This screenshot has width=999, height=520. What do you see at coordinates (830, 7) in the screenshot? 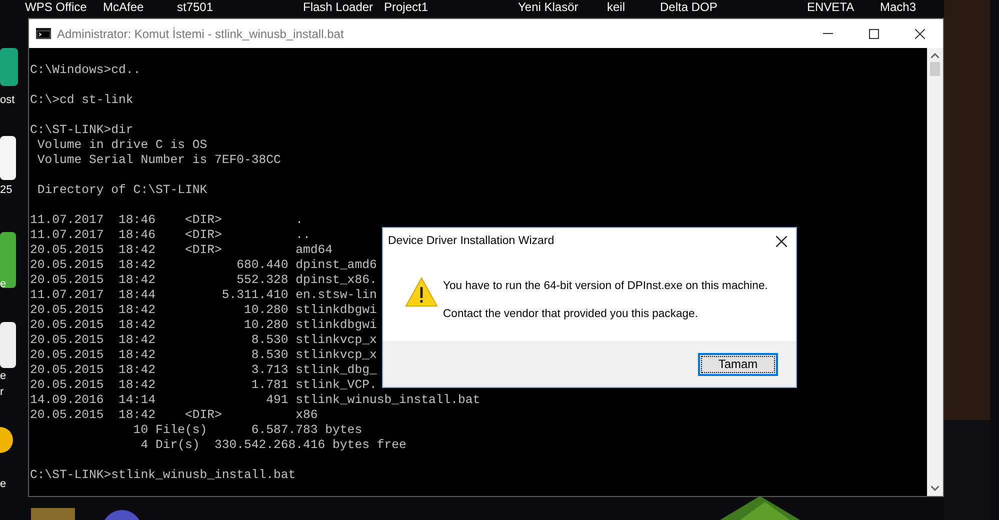
I see `desktop-icon-label: ENVETA` at bounding box center [830, 7].